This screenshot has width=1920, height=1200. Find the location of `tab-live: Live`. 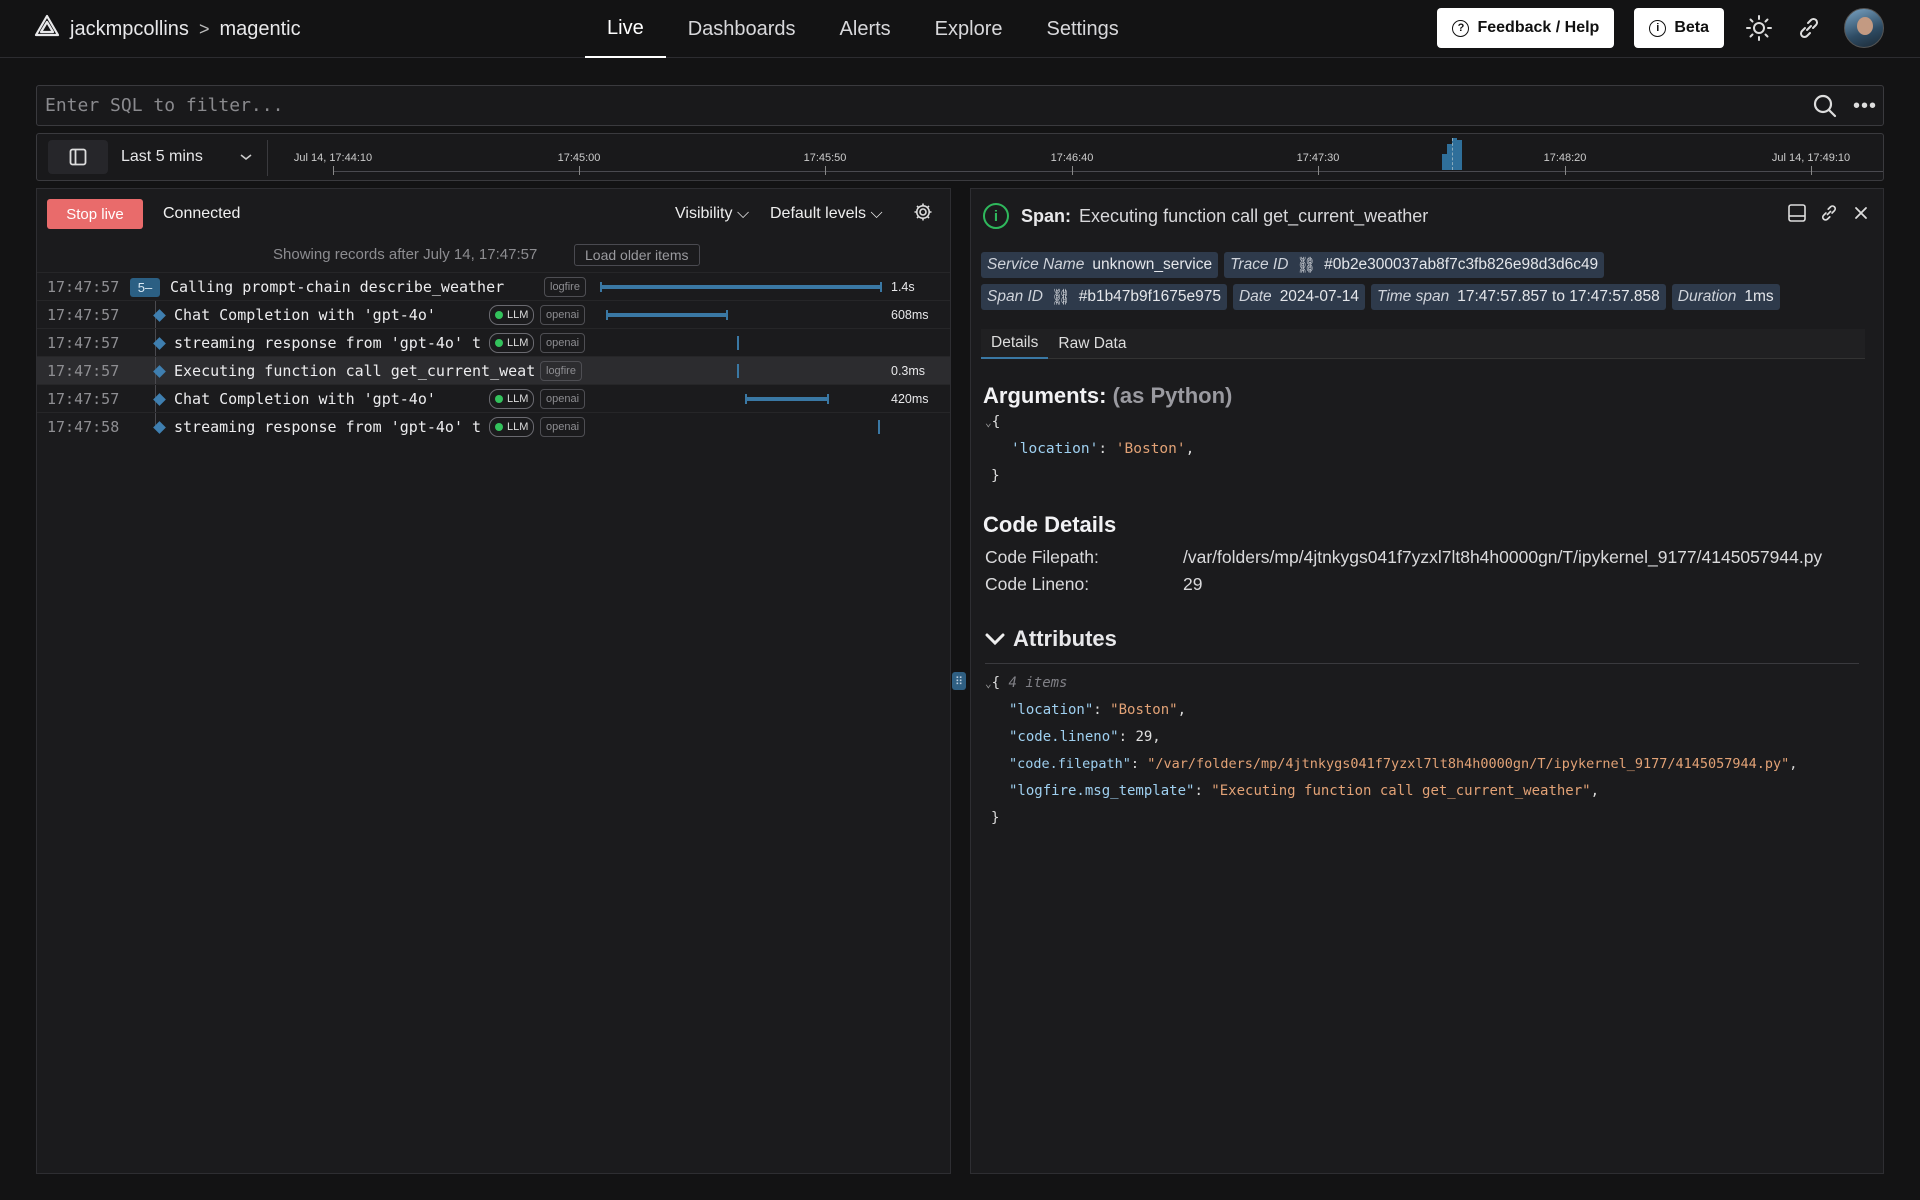

tab-live: Live is located at coordinates (625, 29).